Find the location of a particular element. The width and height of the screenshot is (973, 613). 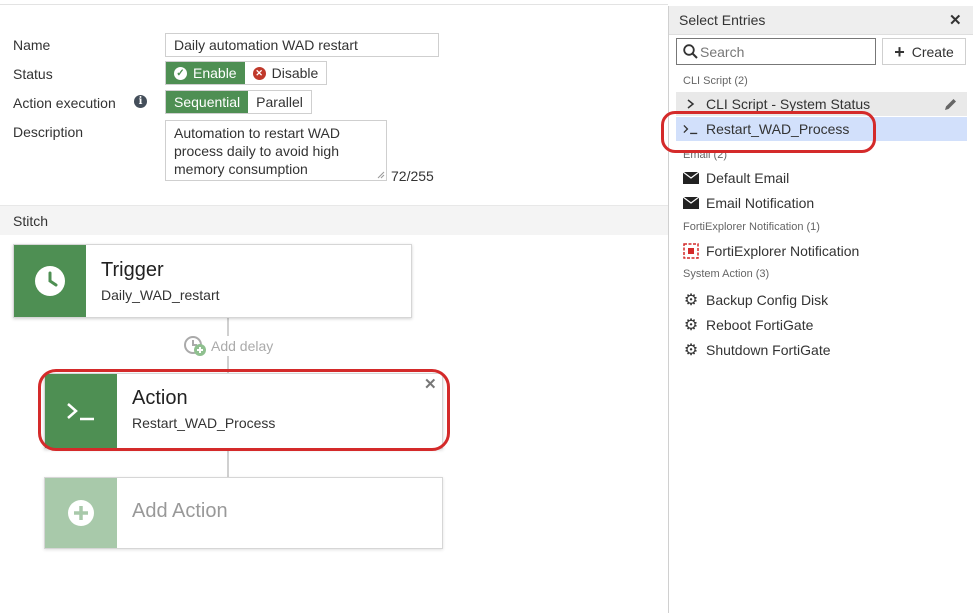

list-item: ⚙ Shutdown FortiGate is located at coordinates (757, 350).